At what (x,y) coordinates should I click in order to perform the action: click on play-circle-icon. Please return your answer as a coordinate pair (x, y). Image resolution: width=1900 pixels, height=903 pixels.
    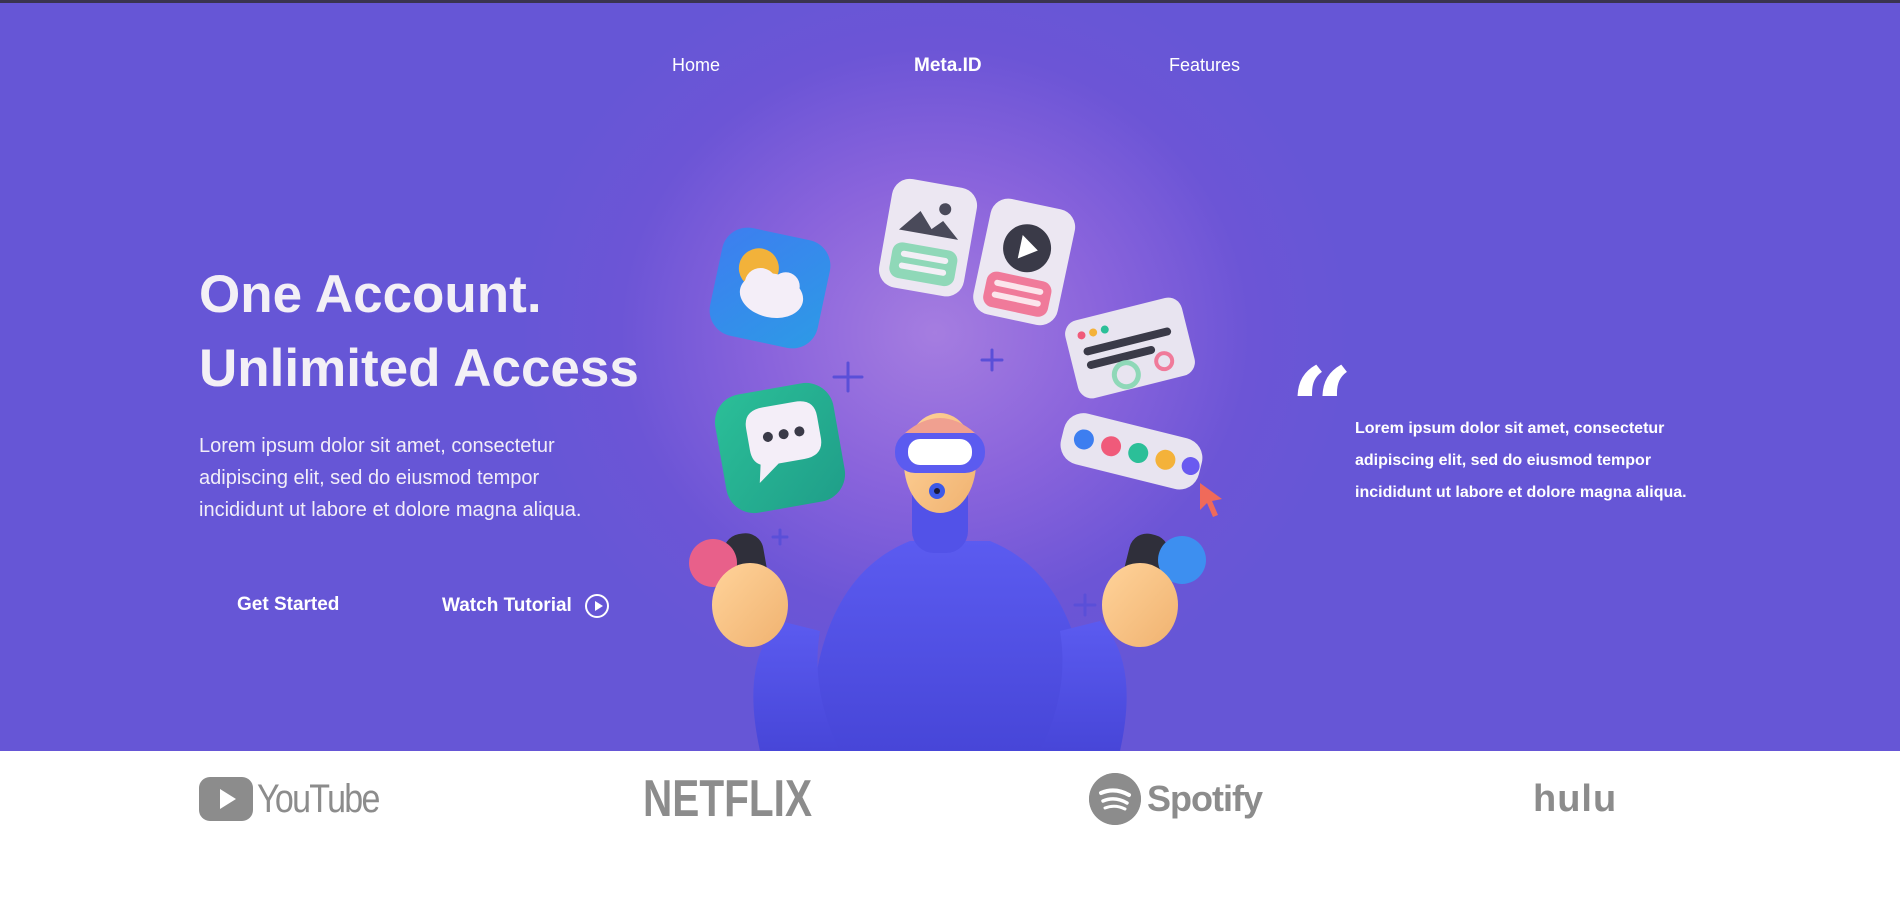
    Looking at the image, I should click on (596, 606).